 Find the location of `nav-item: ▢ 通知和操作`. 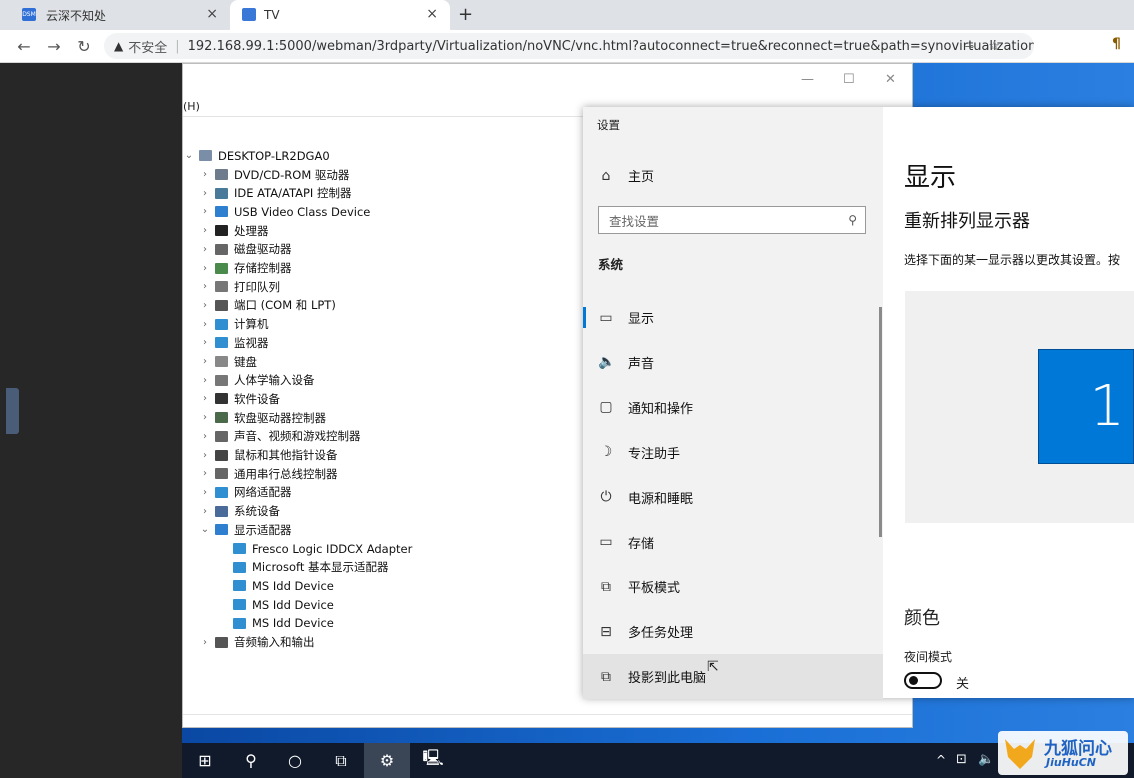

nav-item: ▢ 通知和操作 is located at coordinates (733, 407).